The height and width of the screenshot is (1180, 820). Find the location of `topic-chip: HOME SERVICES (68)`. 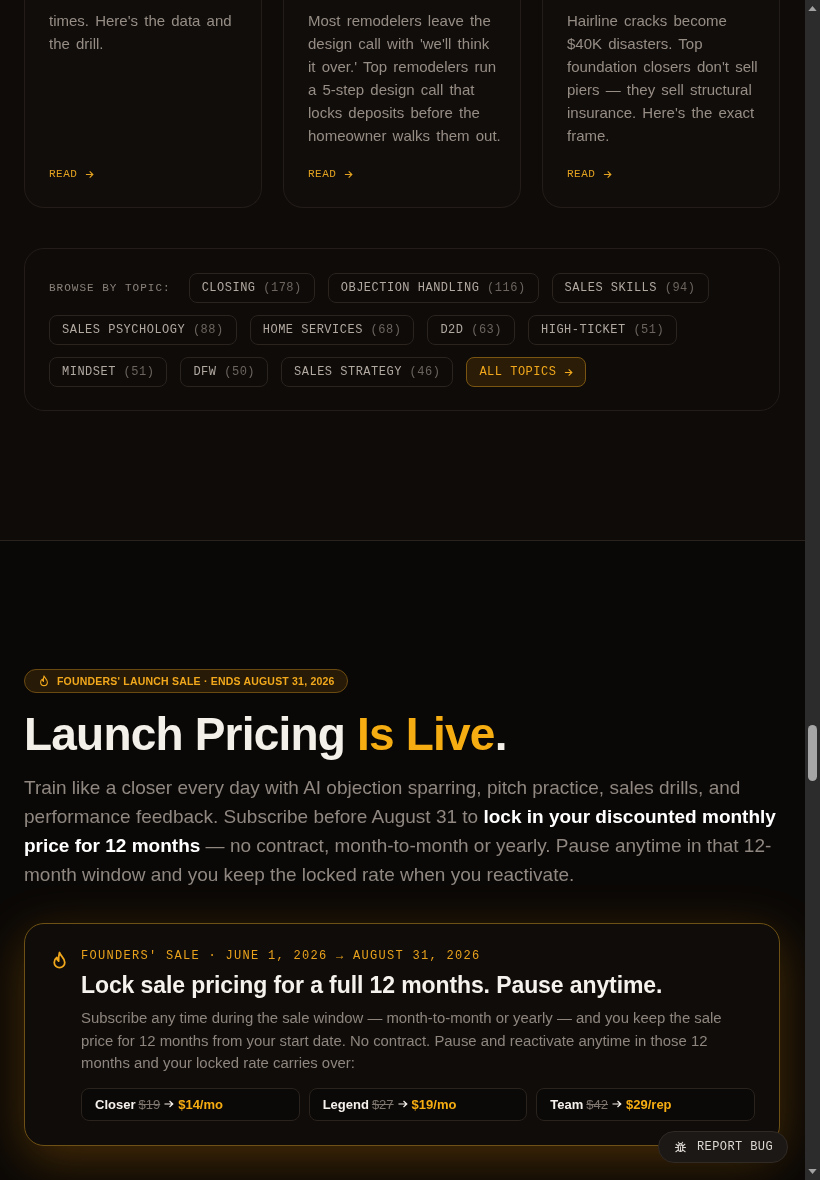

topic-chip: HOME SERVICES (68) is located at coordinates (332, 330).